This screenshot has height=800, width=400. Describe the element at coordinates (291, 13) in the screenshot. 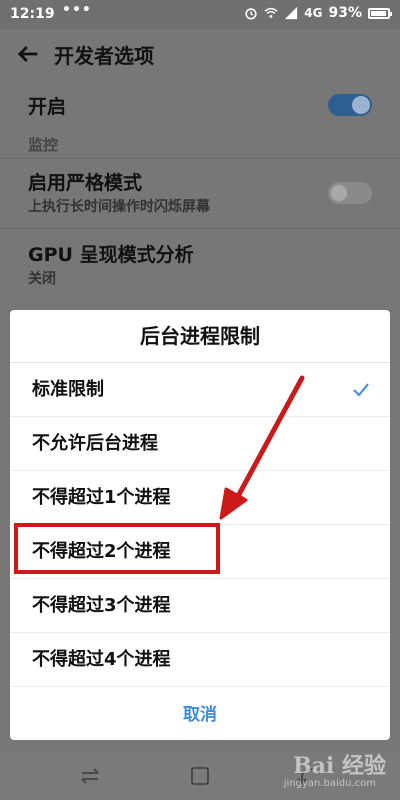

I see `signal-icon` at that location.